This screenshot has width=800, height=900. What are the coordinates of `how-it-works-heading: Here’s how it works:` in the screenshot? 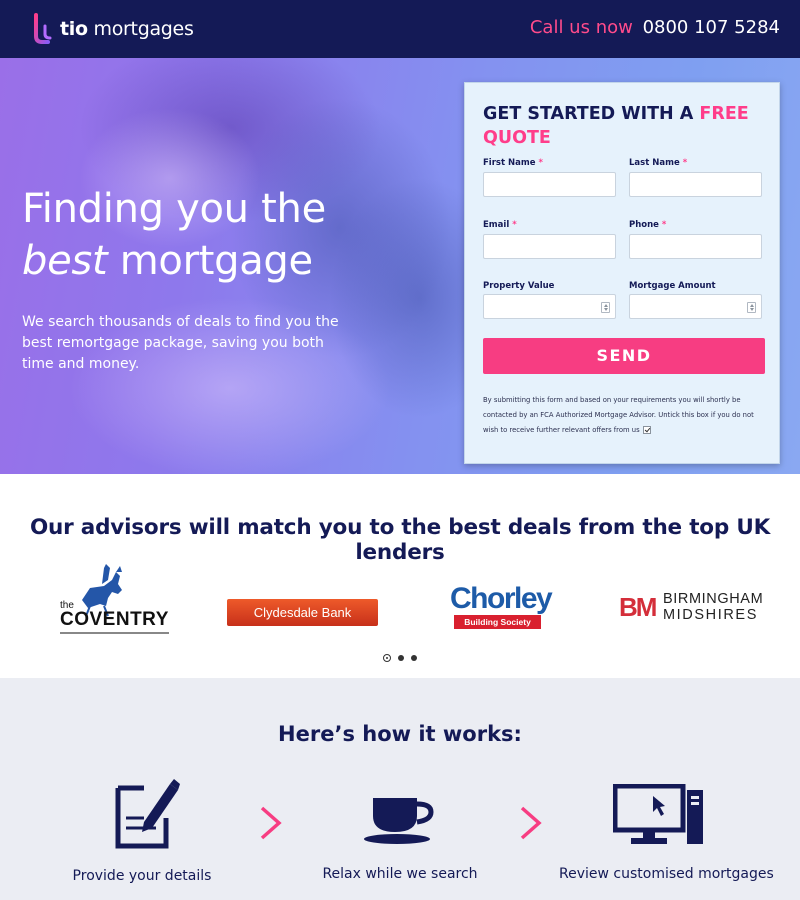 It's located at (400, 734).